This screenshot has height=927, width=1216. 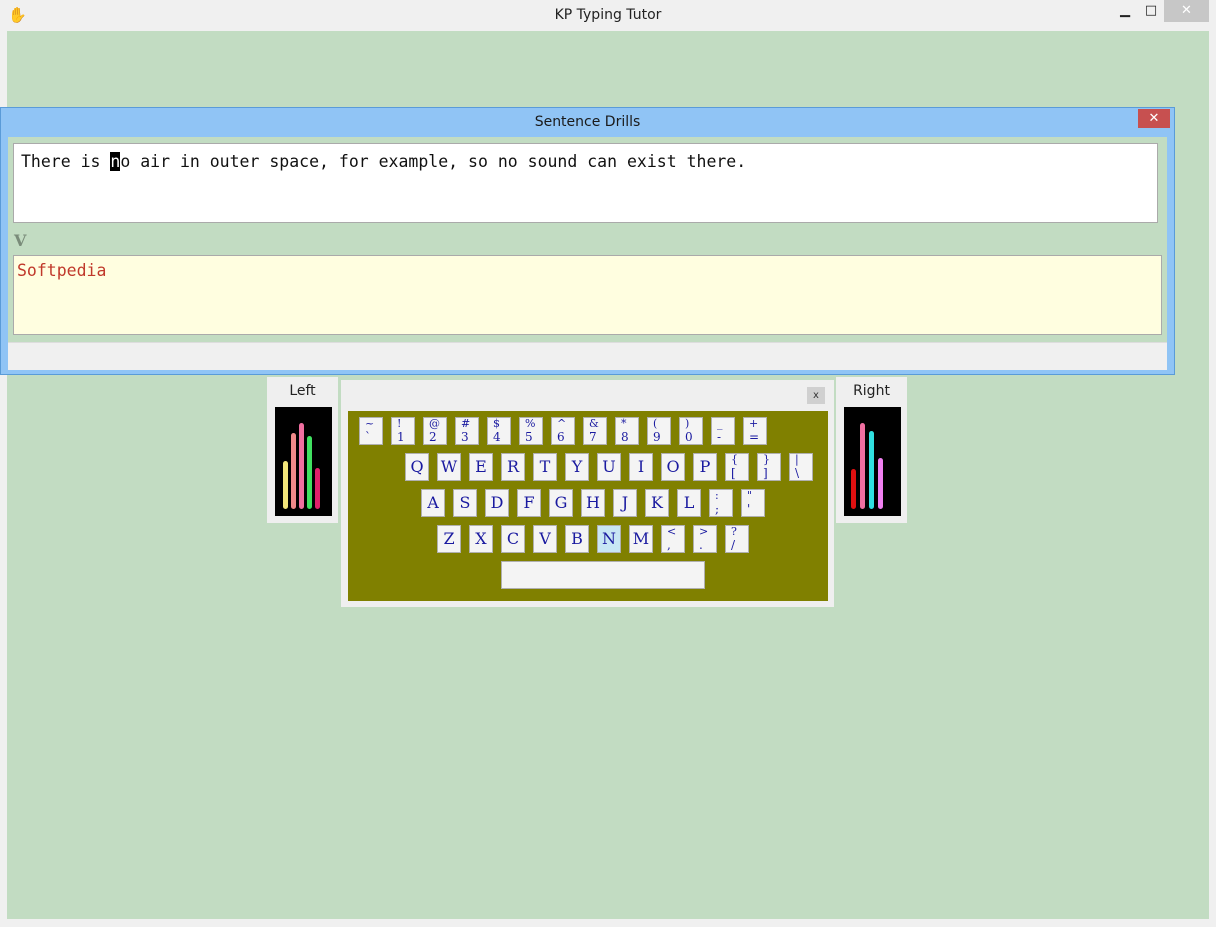 What do you see at coordinates (641, 467) in the screenshot?
I see `key-i: I` at bounding box center [641, 467].